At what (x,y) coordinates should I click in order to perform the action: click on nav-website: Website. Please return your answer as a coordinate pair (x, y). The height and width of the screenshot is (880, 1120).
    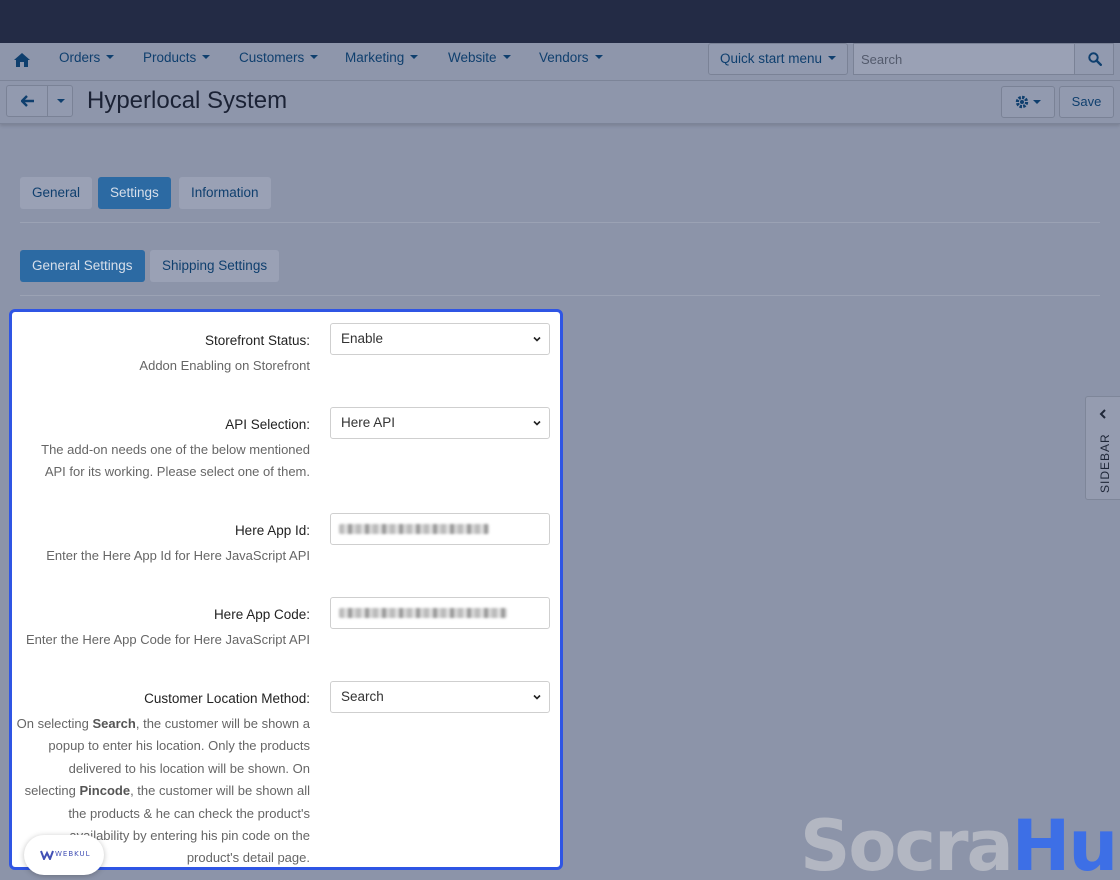
    Looking at the image, I should click on (479, 58).